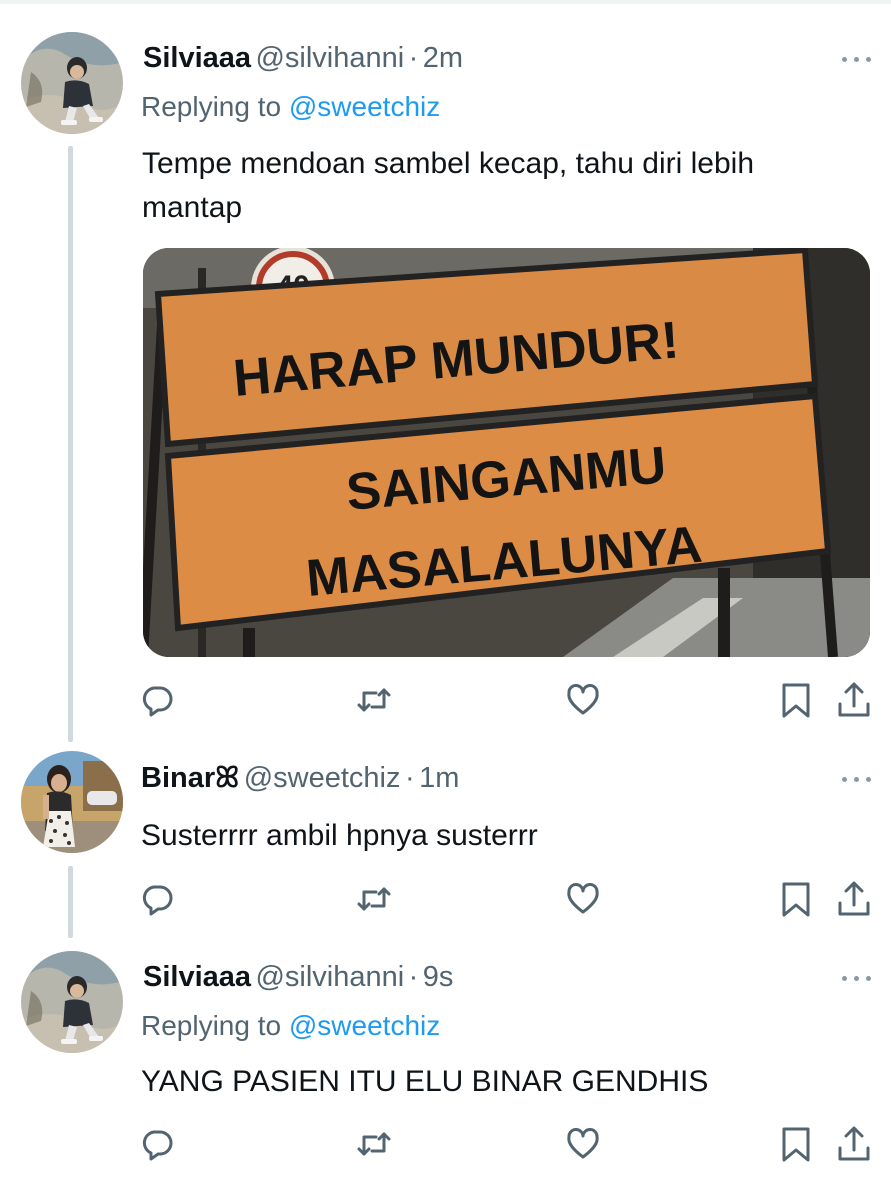 This screenshot has height=1200, width=891. What do you see at coordinates (445, 2) in the screenshot?
I see `top-divider` at bounding box center [445, 2].